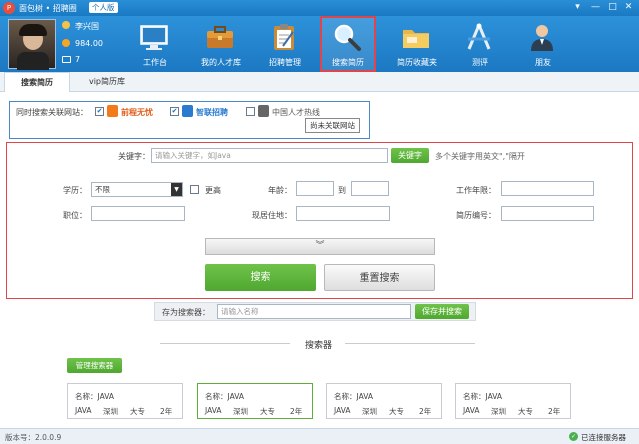 This screenshot has height=444, width=639. I want to click on save-searcher-label: 存为搜索器：, so click(186, 312).